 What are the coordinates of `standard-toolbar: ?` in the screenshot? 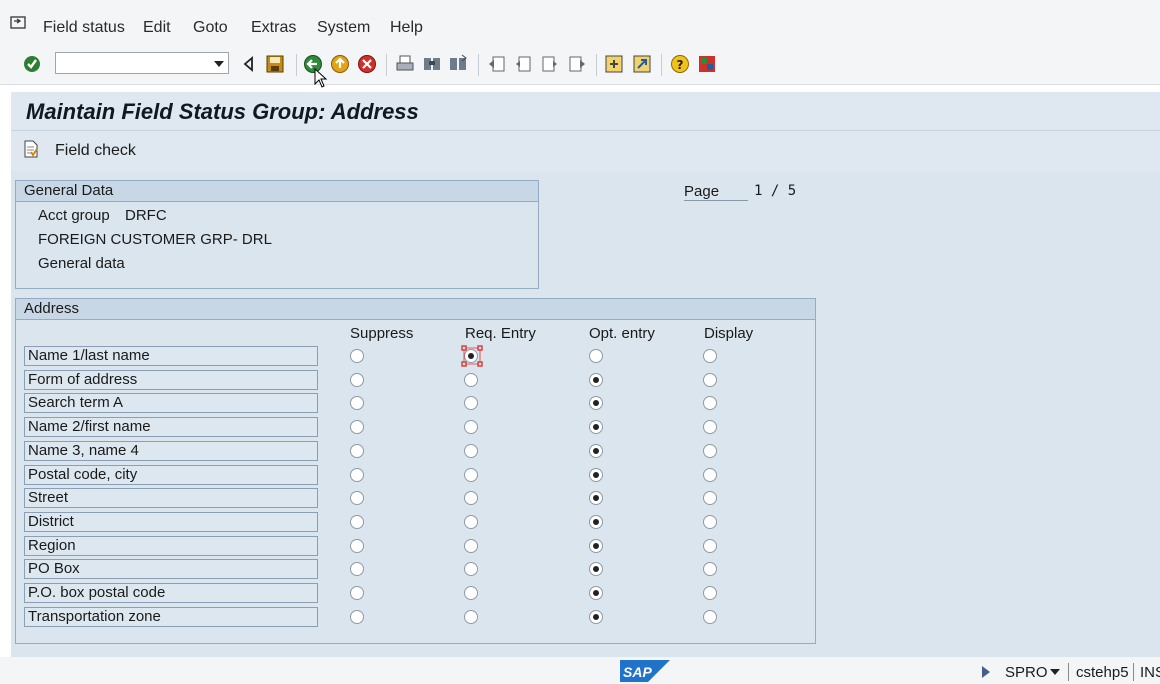 It's located at (580, 66).